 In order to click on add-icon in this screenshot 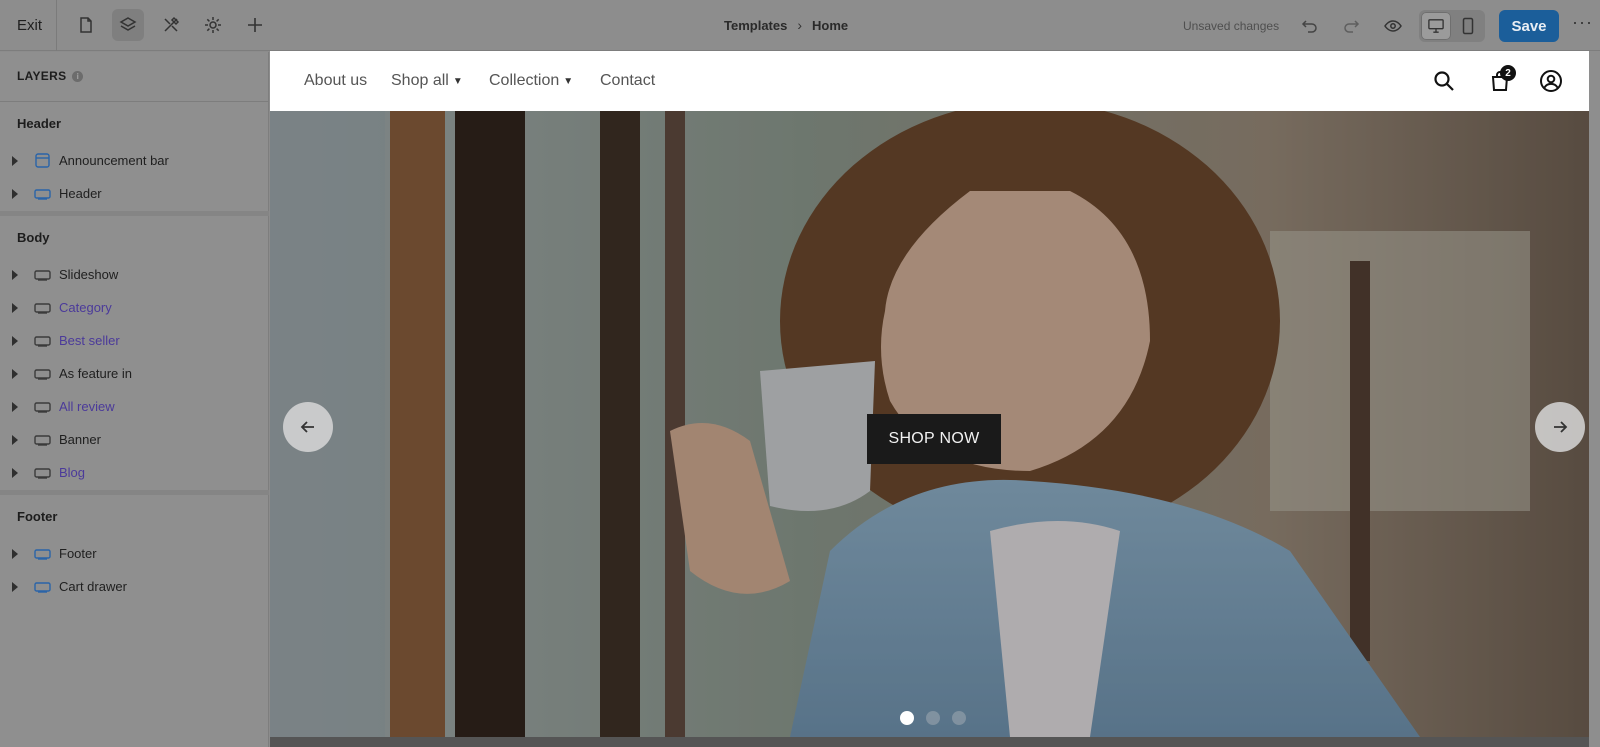, I will do `click(255, 25)`.